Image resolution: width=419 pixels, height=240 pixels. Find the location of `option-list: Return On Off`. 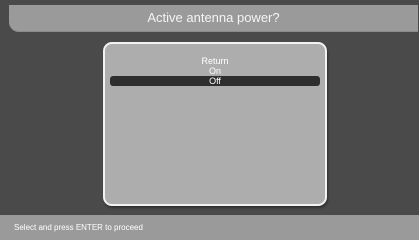

option-list: Return On Off is located at coordinates (215, 71).